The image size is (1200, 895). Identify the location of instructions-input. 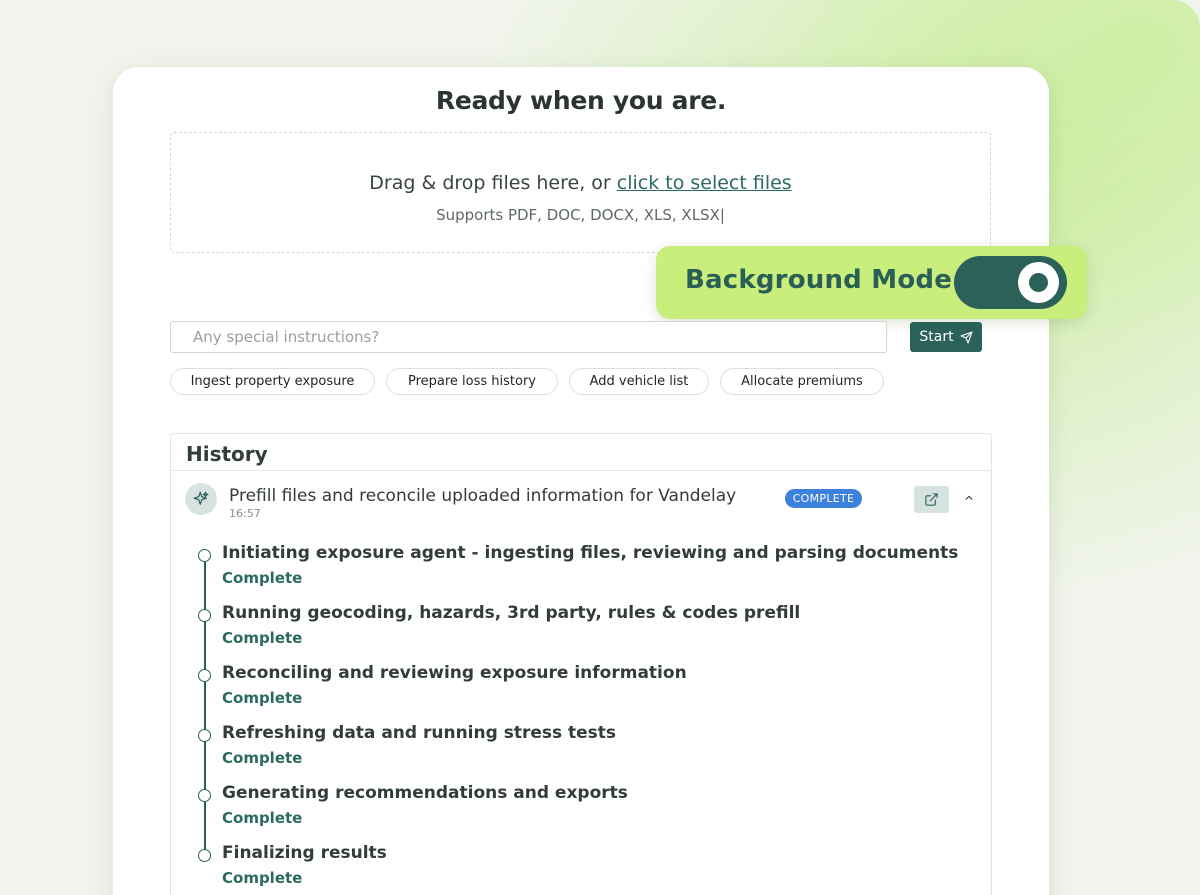
(528, 337).